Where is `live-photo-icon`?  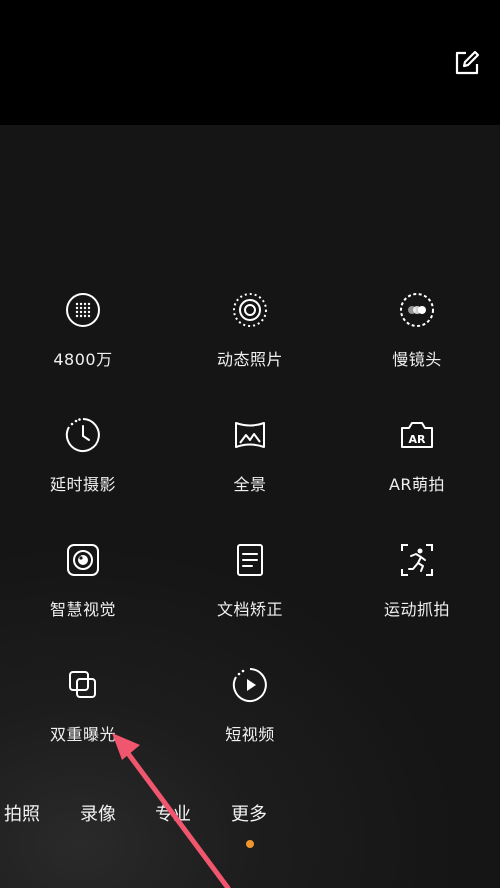
live-photo-icon is located at coordinates (250, 310).